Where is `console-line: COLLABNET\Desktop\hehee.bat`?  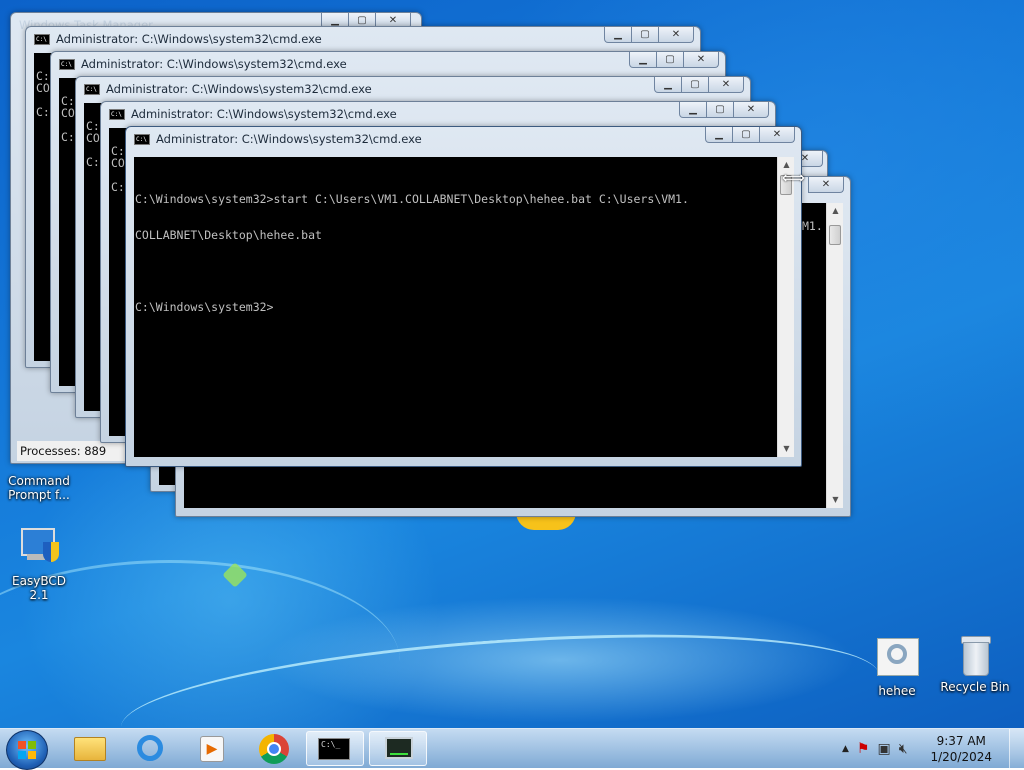 console-line: COLLABNET\Desktop\hehee.bat is located at coordinates (228, 235).